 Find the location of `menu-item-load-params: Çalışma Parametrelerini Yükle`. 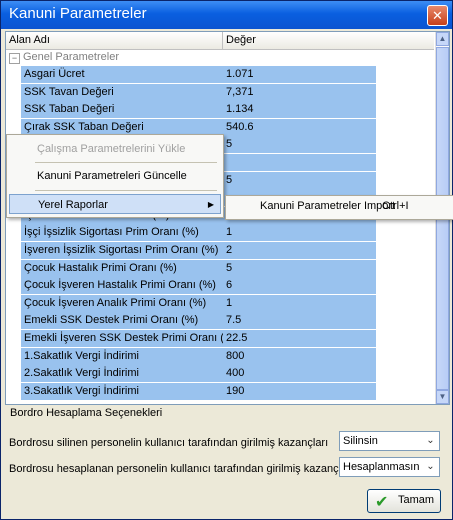

menu-item-load-params: Çalışma Parametrelerini Yükle is located at coordinates (115, 149).